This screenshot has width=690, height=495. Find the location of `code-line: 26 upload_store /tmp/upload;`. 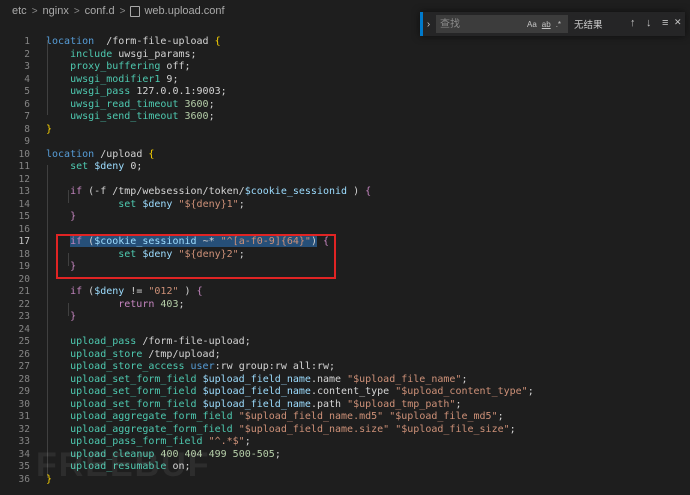

code-line: 26 upload_store /tmp/upload; is located at coordinates (345, 355).